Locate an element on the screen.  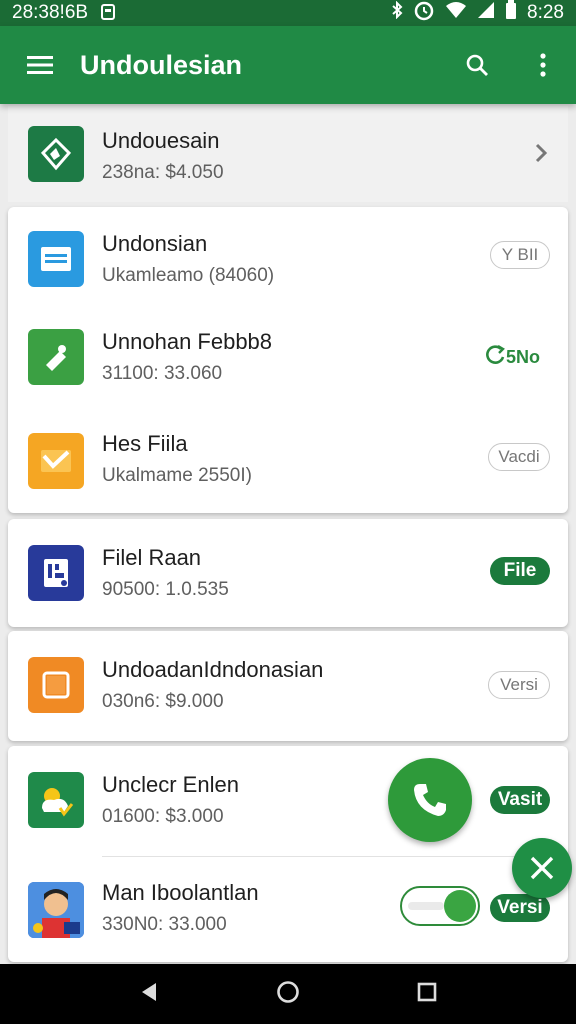
list-item-subtitle: 90500: 1.0.535 is located at coordinates (165, 589).